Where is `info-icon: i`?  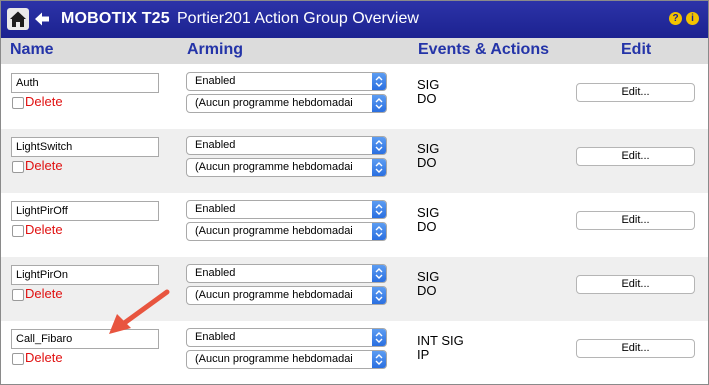
info-icon: i is located at coordinates (692, 18).